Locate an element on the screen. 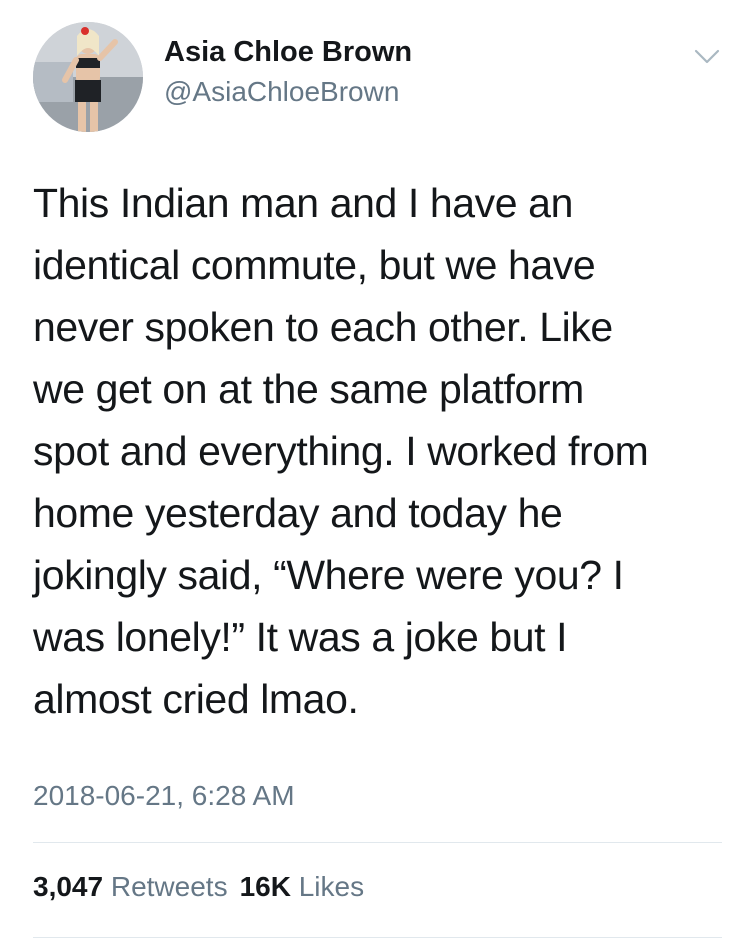  tweet-text-line: identical commute, but we have is located at coordinates (314, 265).